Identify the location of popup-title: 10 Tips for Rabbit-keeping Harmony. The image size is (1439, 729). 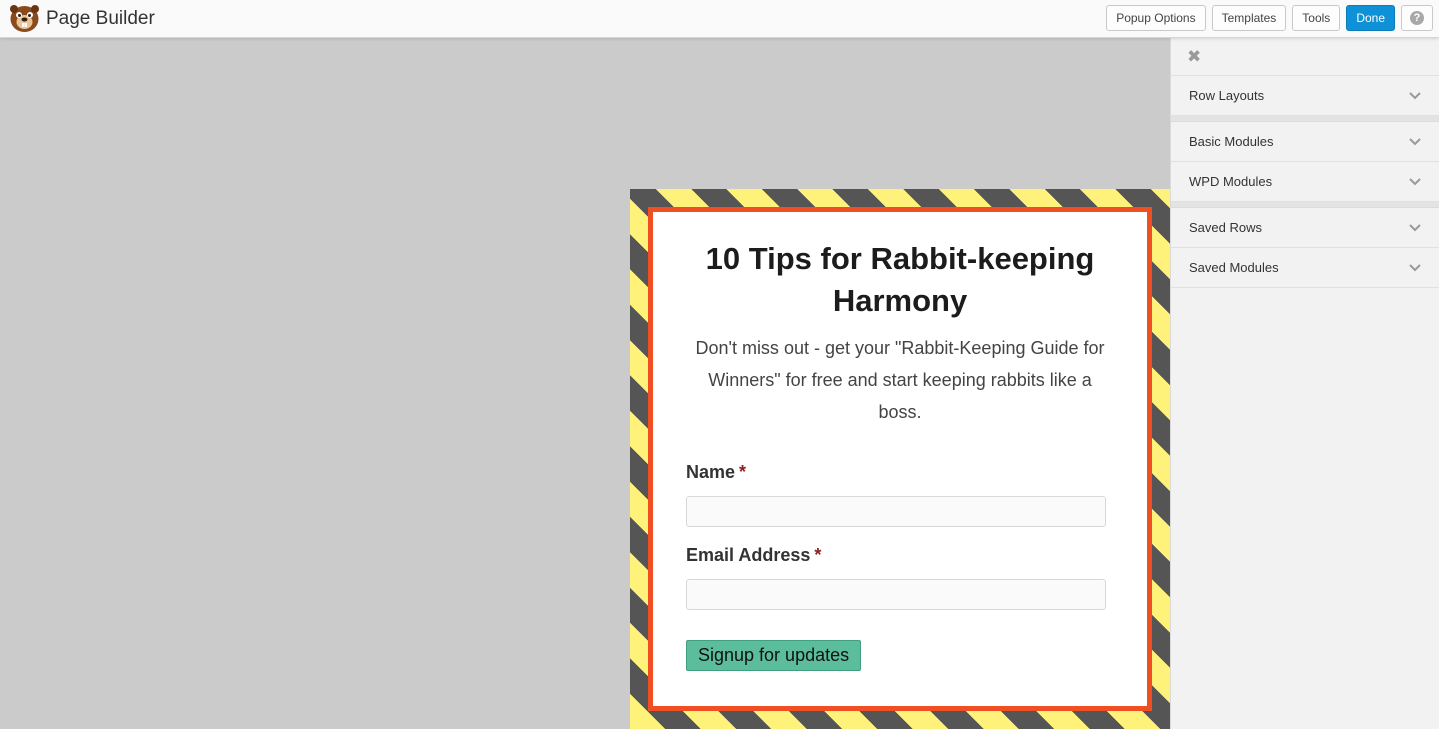
(900, 279).